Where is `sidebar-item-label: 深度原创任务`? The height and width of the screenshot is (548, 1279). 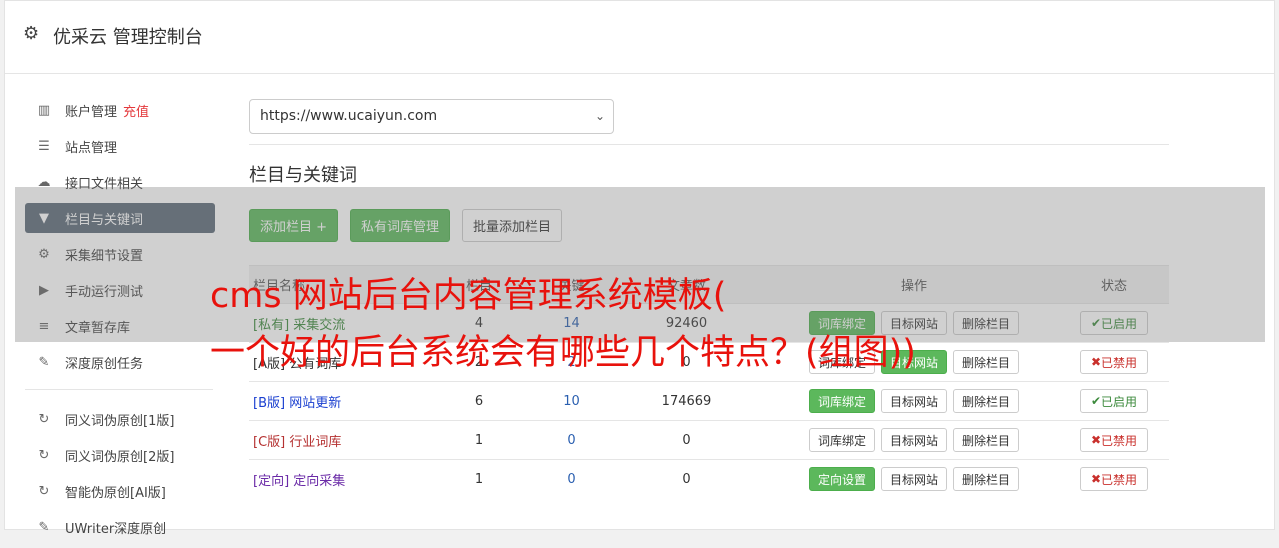 sidebar-item-label: 深度原创任务 is located at coordinates (104, 364).